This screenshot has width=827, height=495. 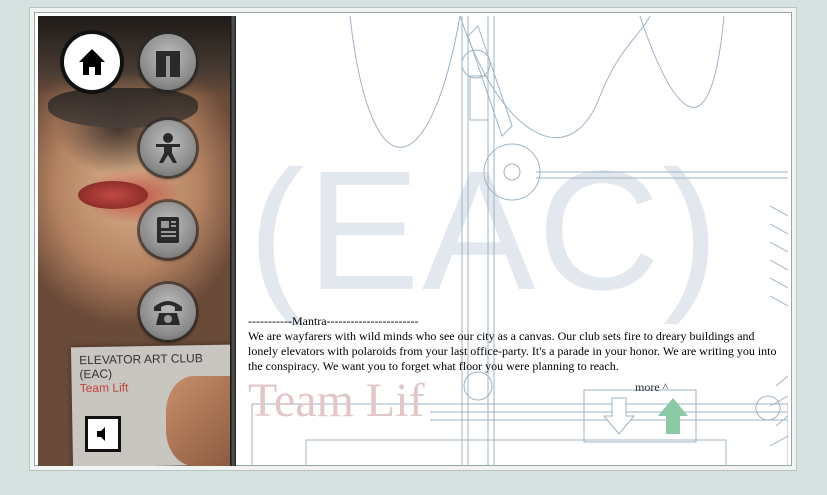 What do you see at coordinates (647, 387) in the screenshot?
I see `more-label: more` at bounding box center [647, 387].